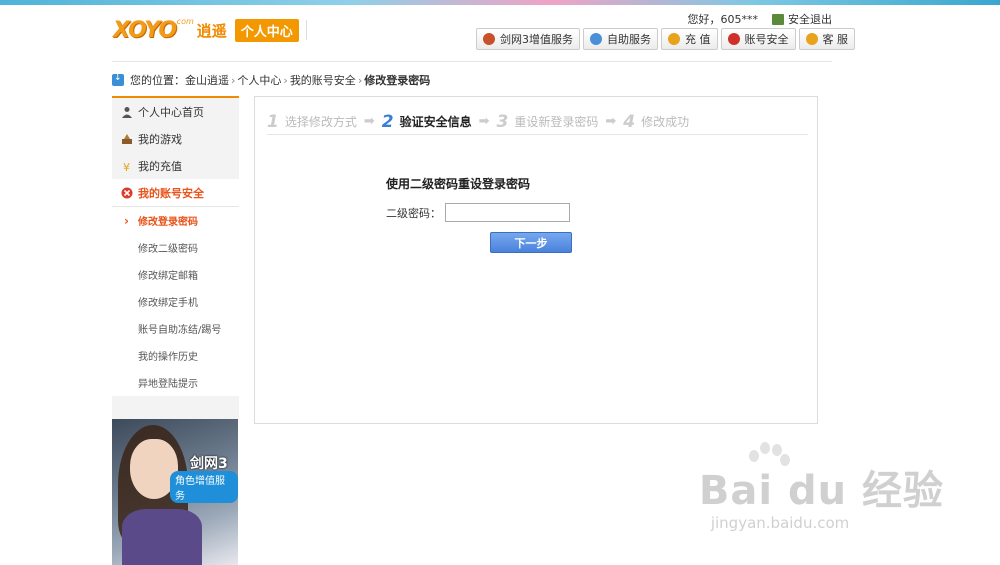  I want to click on logout-icon, so click(778, 19).